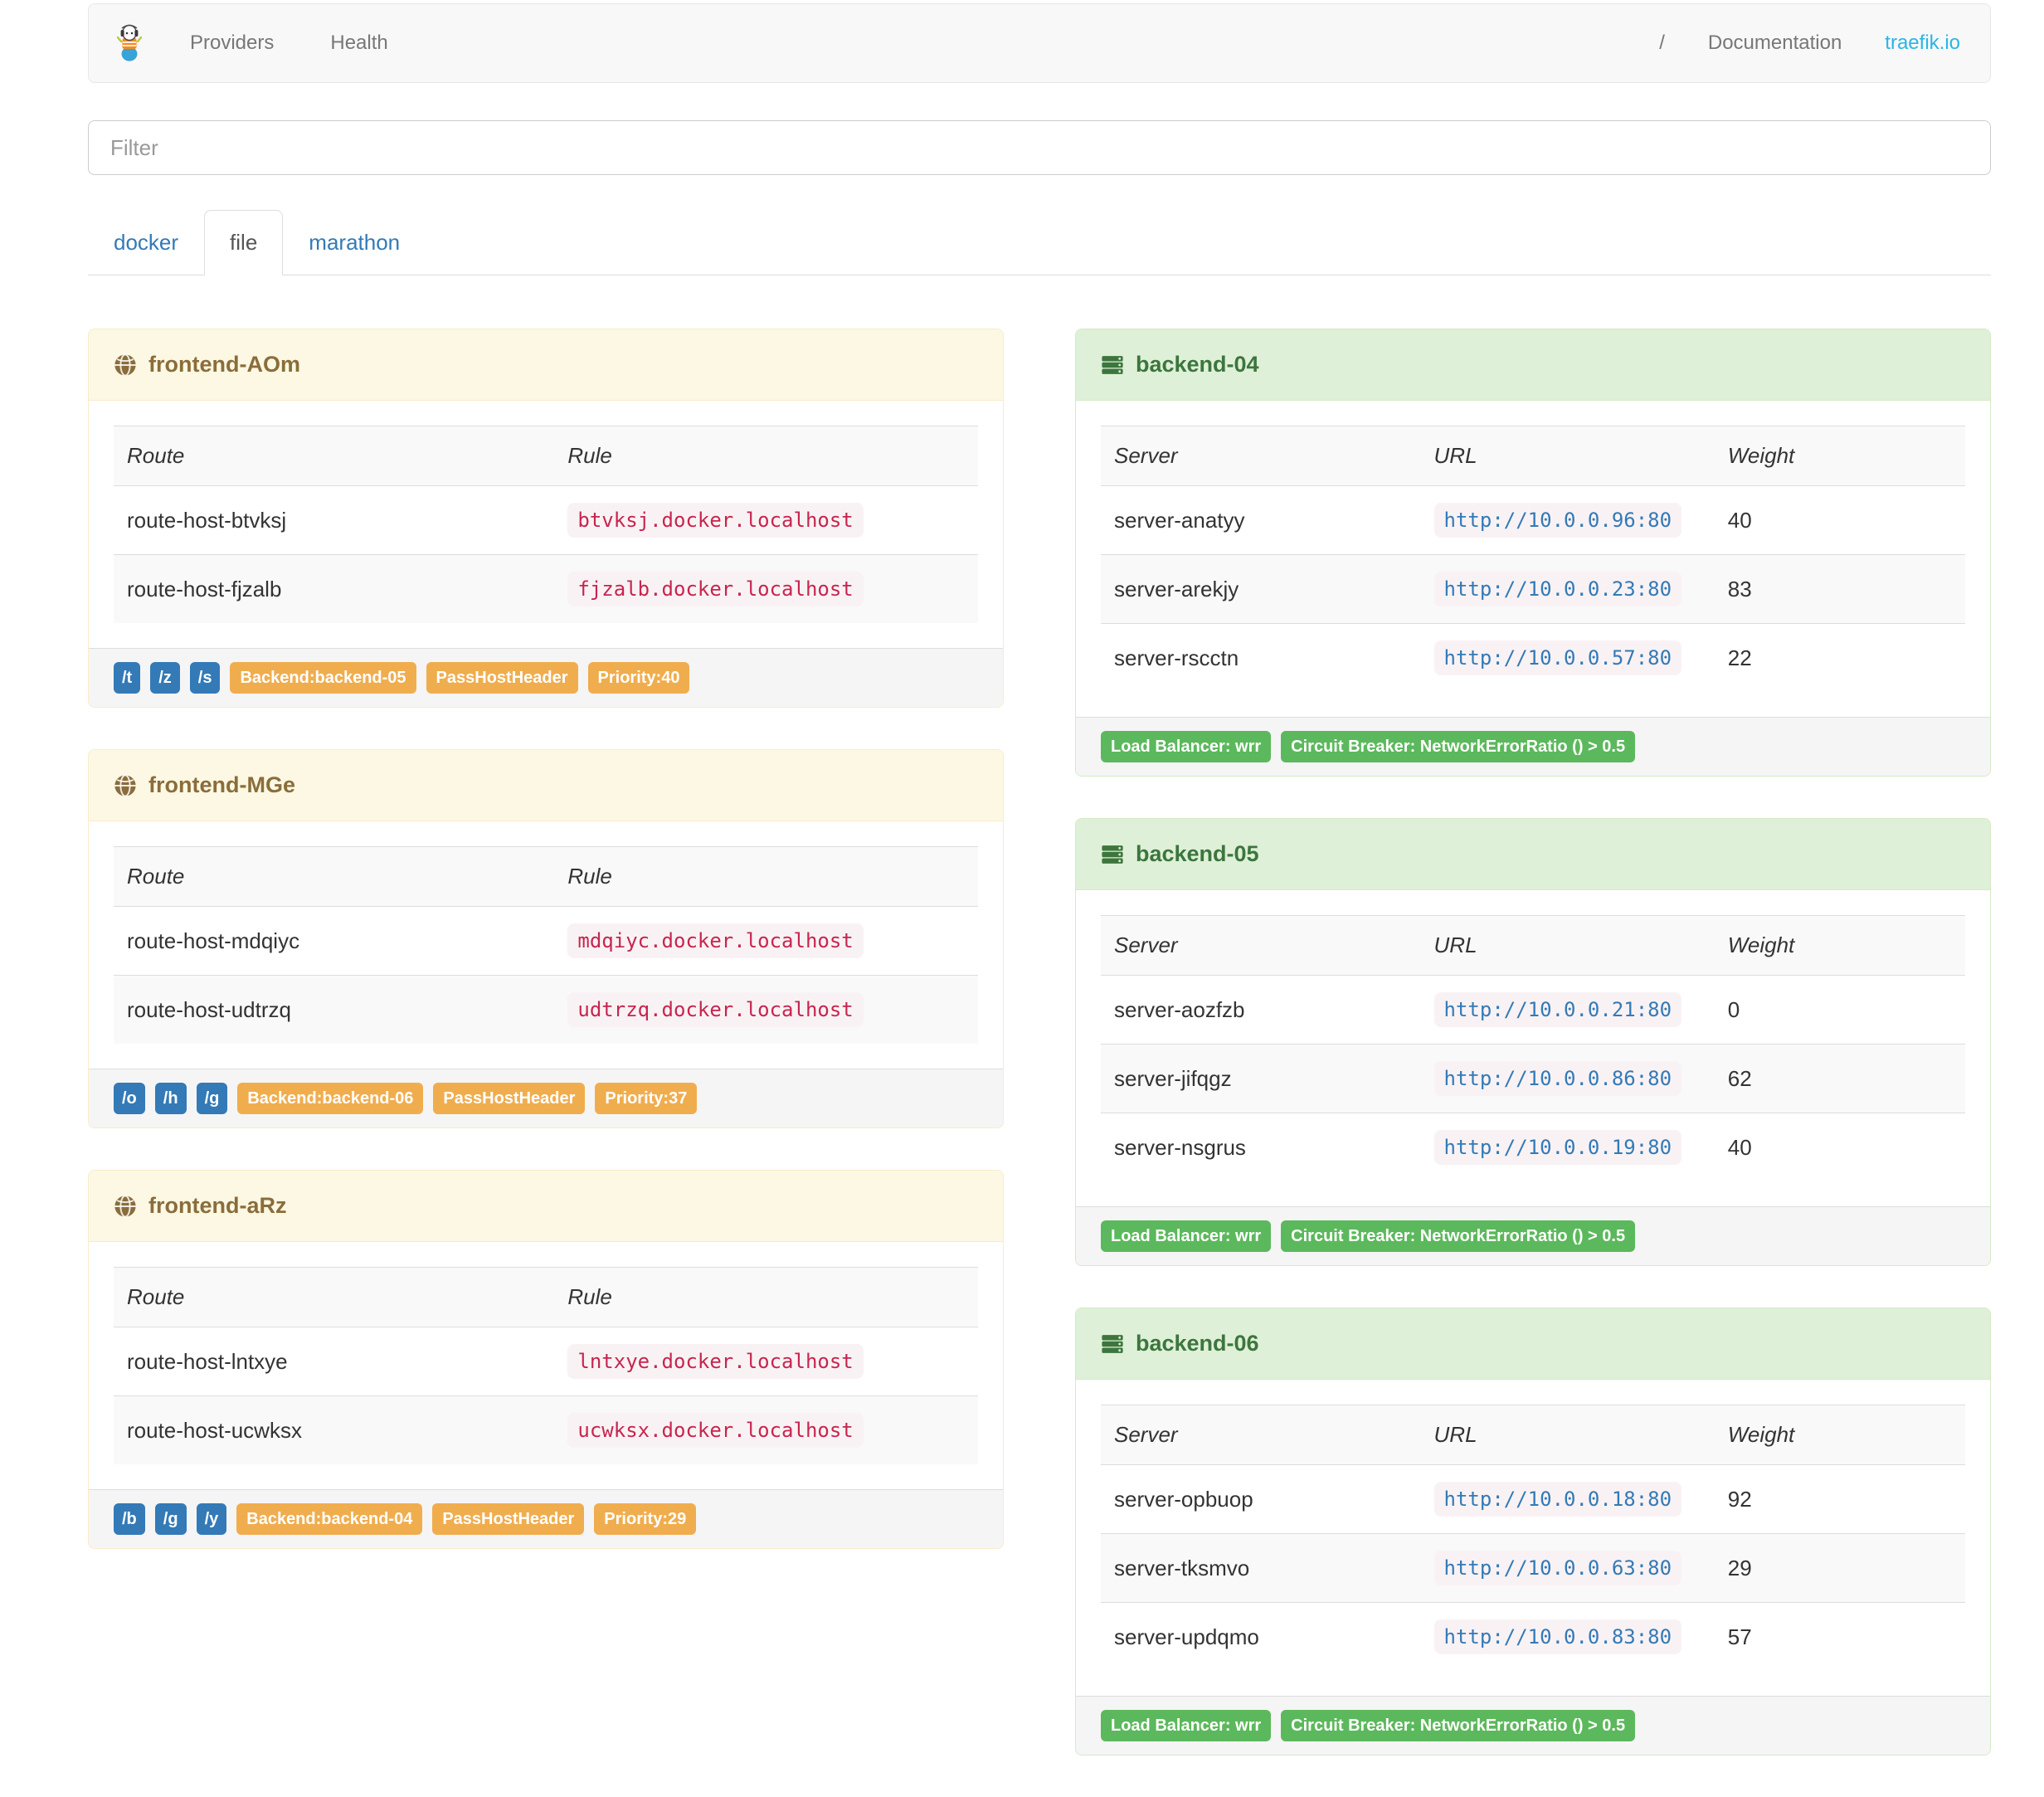 The width and height of the screenshot is (2044, 1797). Describe the element at coordinates (170, 1098) in the screenshot. I see `path-badge: /h` at that location.